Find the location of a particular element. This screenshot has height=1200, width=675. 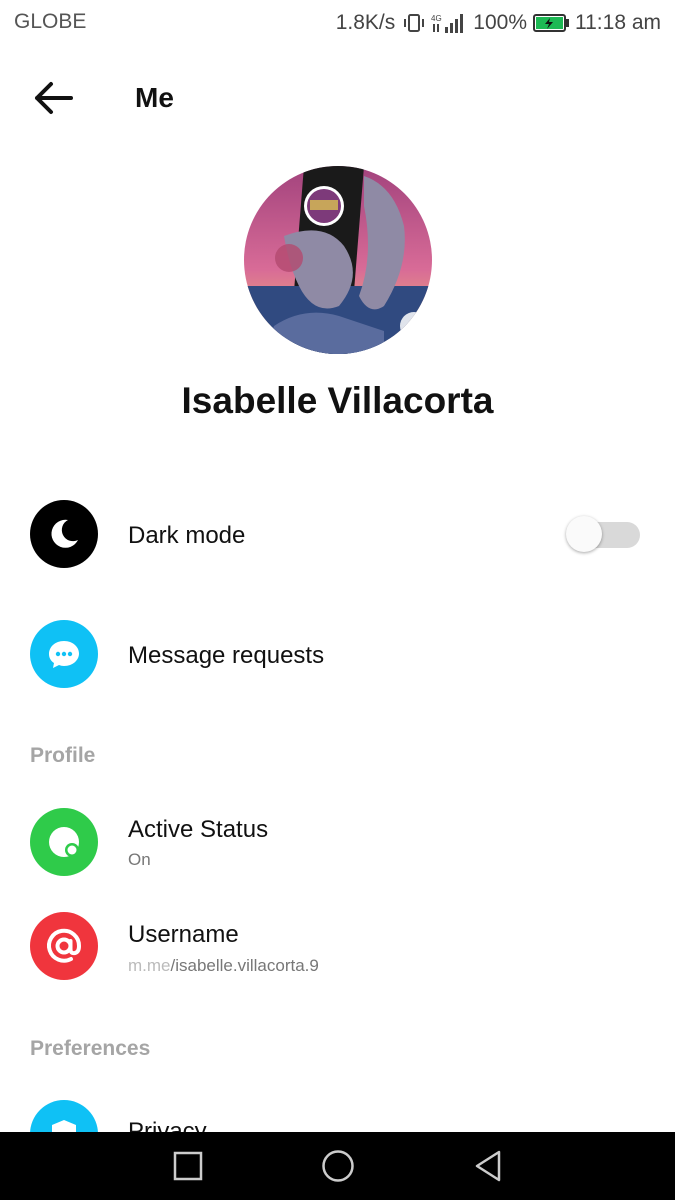

recents-button is located at coordinates (188, 1166).